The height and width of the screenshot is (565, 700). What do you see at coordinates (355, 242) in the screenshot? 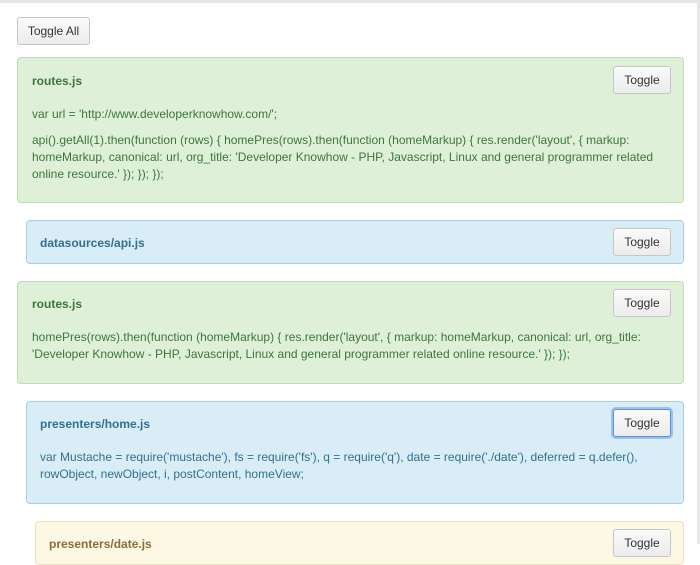
I see `panel-datasources-api-js: datasources/api.js Toggle` at bounding box center [355, 242].